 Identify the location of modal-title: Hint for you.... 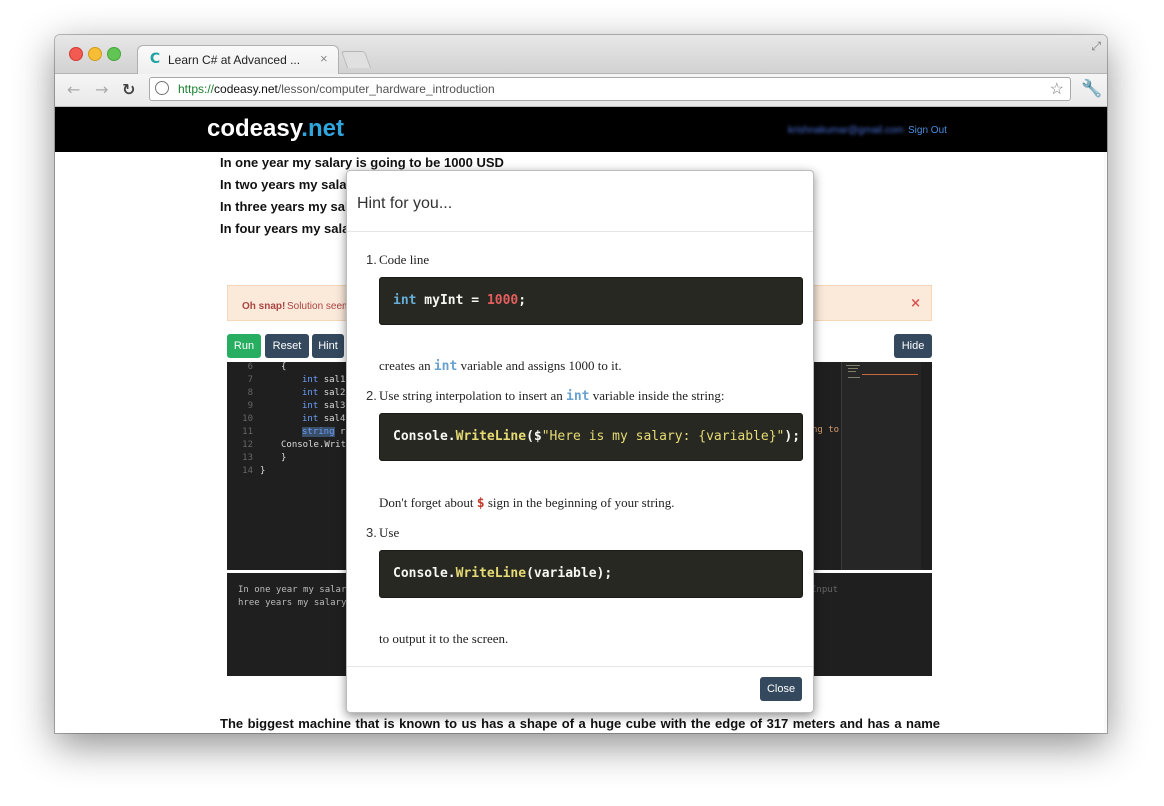
(405, 203).